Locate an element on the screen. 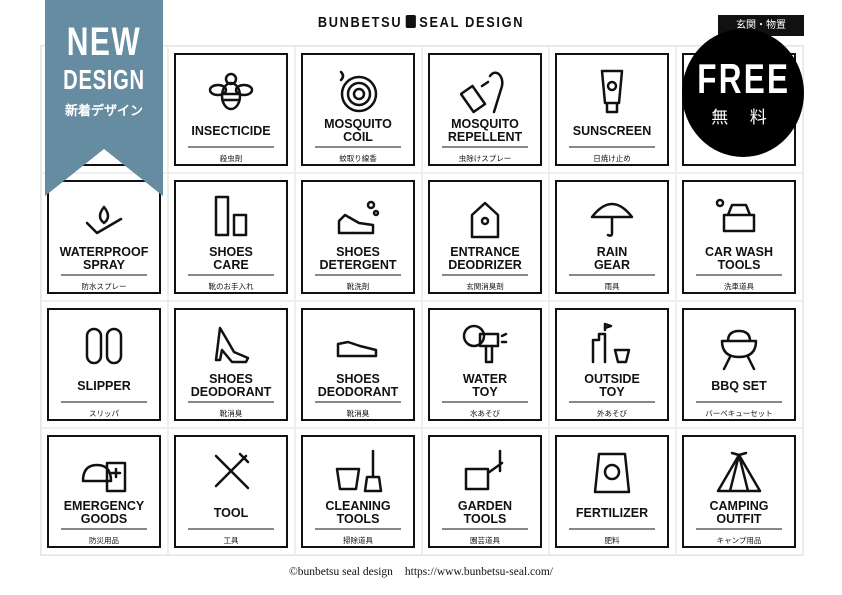 The image size is (842, 595). water-gun-icon is located at coordinates (485, 345).